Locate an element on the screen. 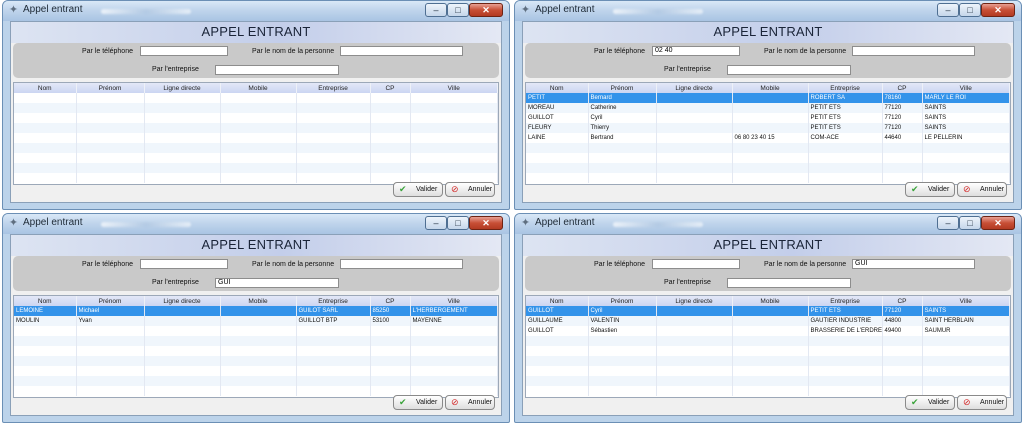 This screenshot has width=1024, height=426. table-row: MOULIN Yvan GUILLOT BTP 53100 MAYENNE is located at coordinates (256, 321).